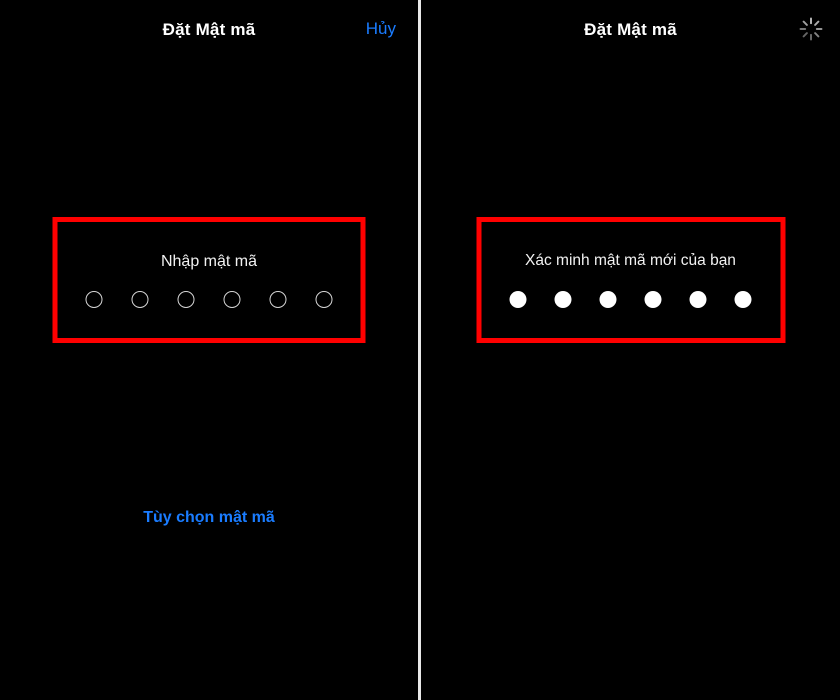 This screenshot has height=700, width=840. I want to click on navbar-left: Đặt Mật mã Hủy, so click(209, 29).